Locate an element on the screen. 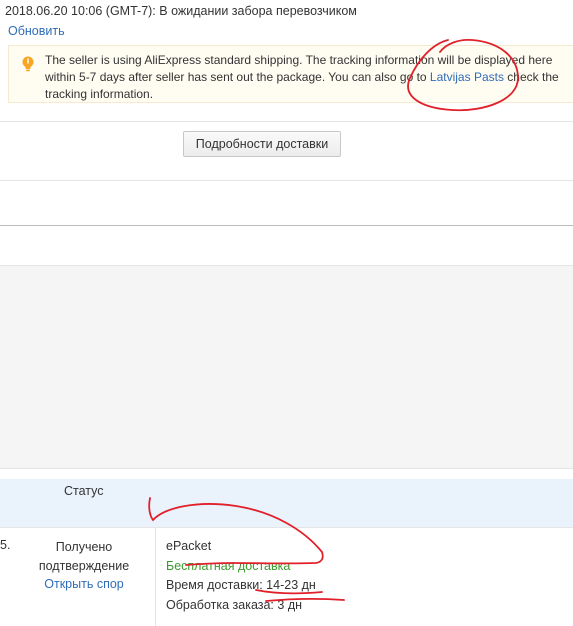  table-header: Статус is located at coordinates (286, 503).